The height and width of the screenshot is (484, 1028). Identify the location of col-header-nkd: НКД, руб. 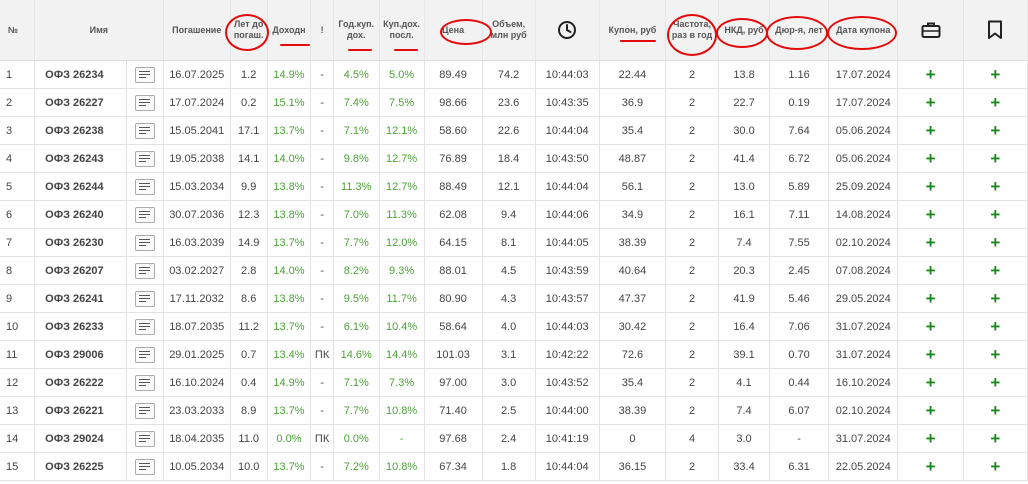
(744, 30).